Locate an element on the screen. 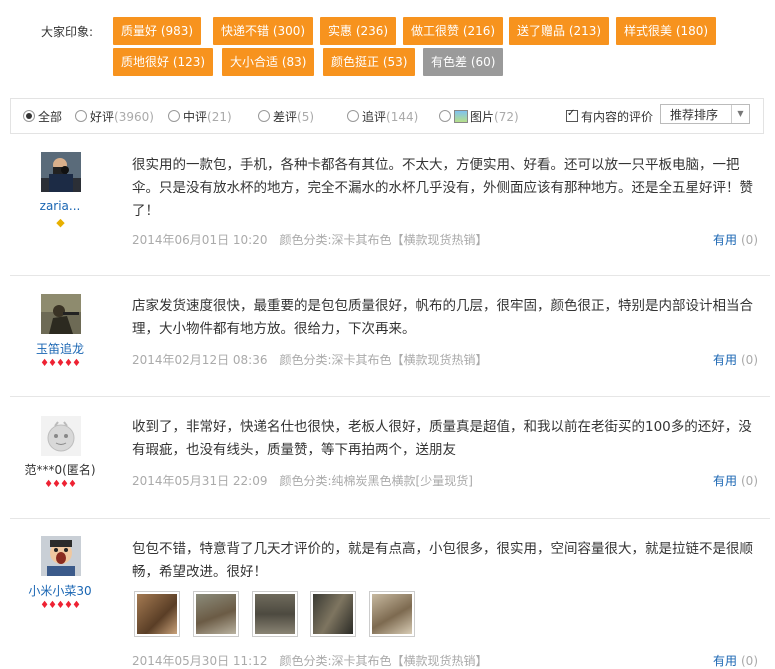 This screenshot has height=669, width=775. review-meta: 2014年05月30日 11:12 颜色分类:深卡其布色【横款现货热销】 is located at coordinates (310, 660).